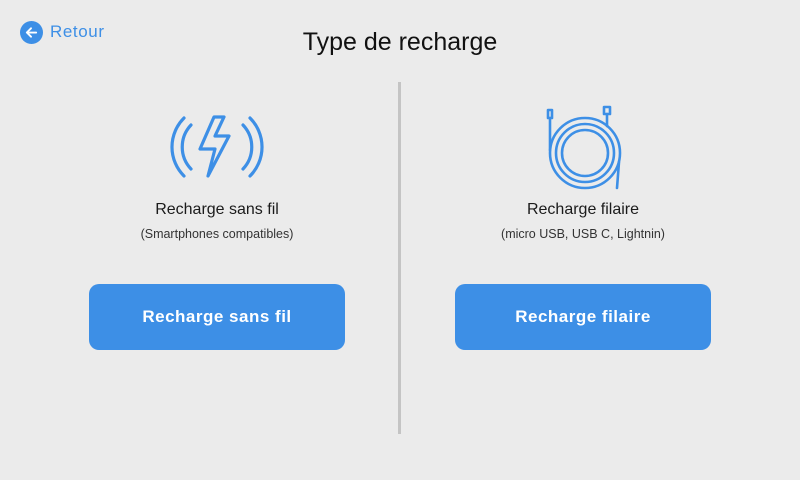  What do you see at coordinates (583, 209) in the screenshot?
I see `wired-option-title: Recharge filaire` at bounding box center [583, 209].